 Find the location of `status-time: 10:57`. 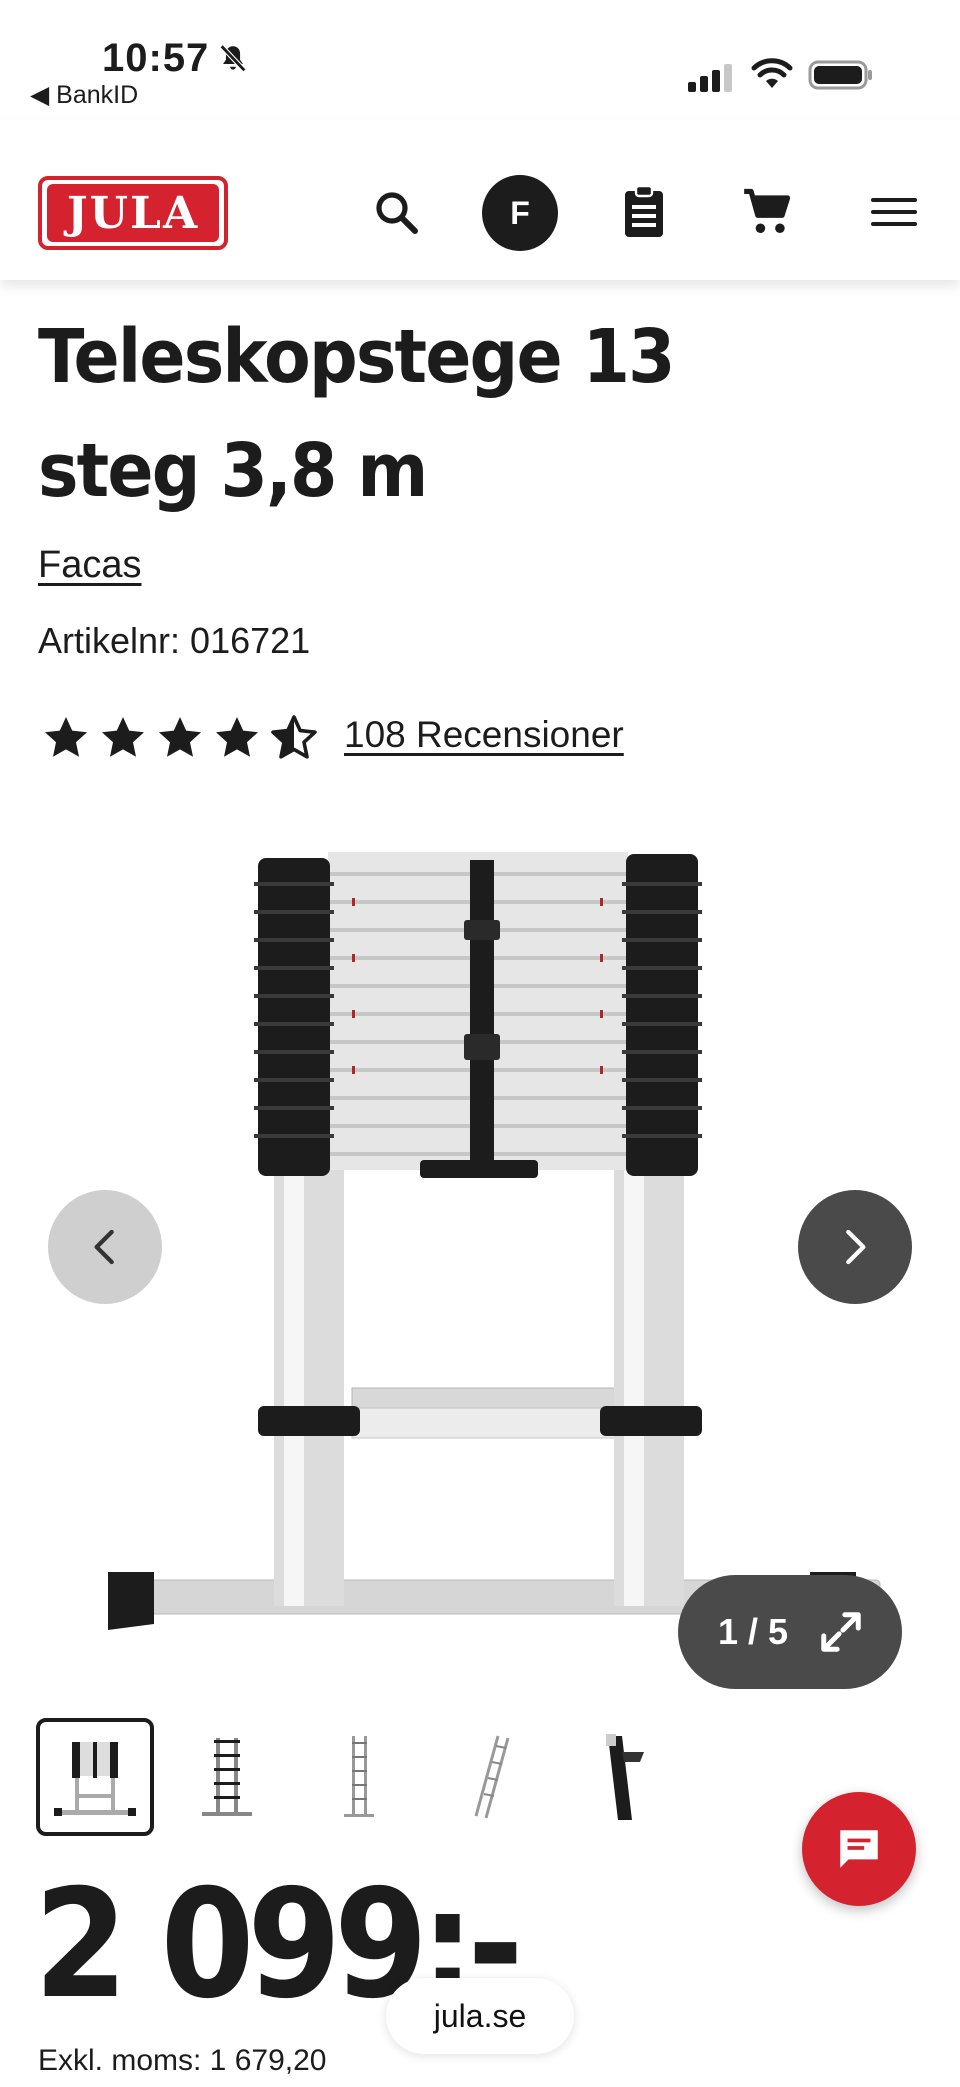

status-time: 10:57 is located at coordinates (156, 58).